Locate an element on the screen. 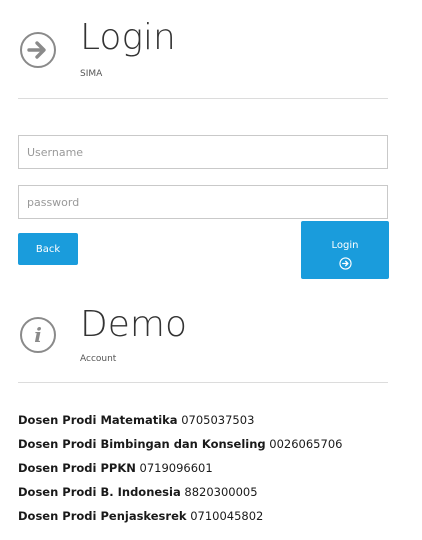  back-button: Back is located at coordinates (48, 249).